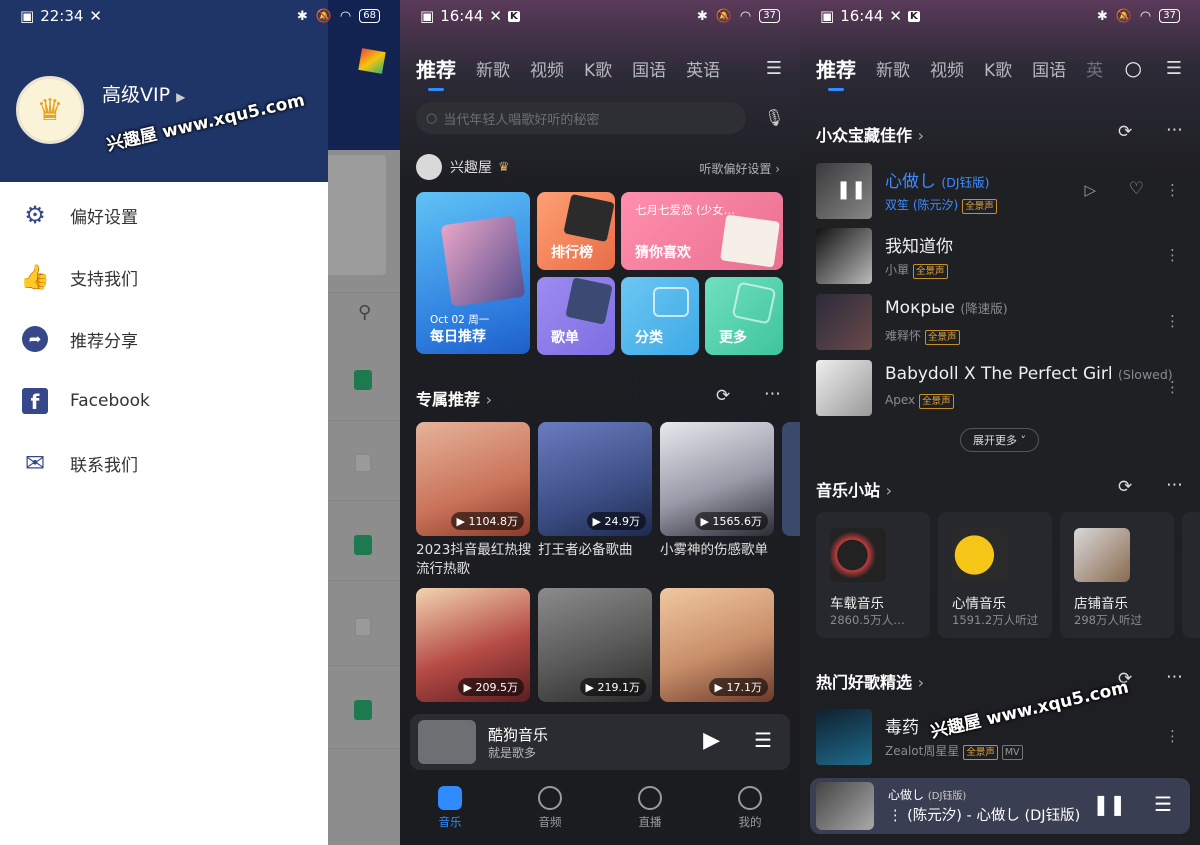  I want to click on nav-mine: 我的, so click(750, 810).